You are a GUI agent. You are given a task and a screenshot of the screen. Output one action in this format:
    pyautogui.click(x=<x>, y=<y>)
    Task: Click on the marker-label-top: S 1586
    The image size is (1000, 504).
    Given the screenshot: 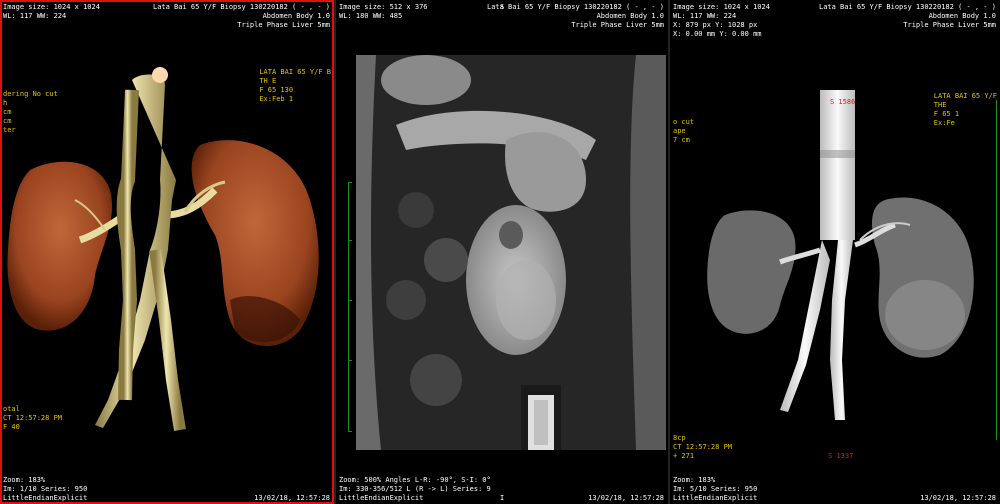 What is the action you would take?
    pyautogui.click(x=843, y=102)
    